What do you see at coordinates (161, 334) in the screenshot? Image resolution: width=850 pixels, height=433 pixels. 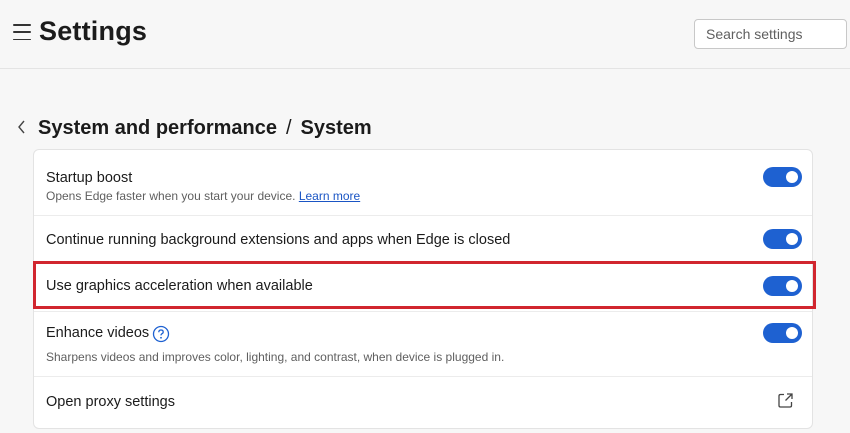 I see `help-circle-icon` at bounding box center [161, 334].